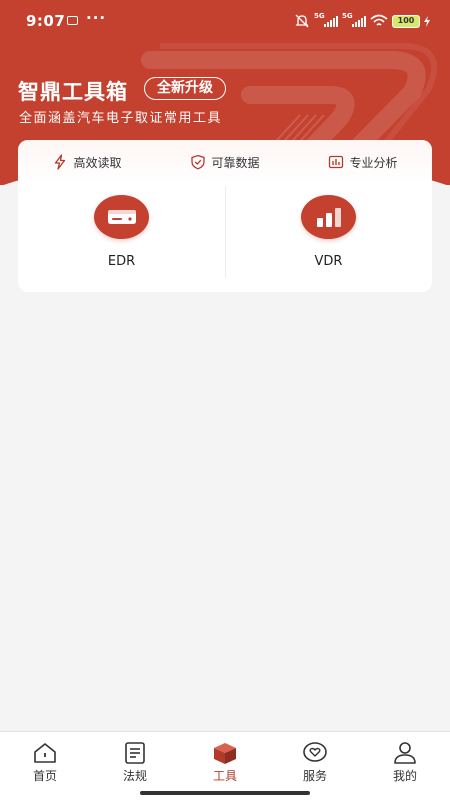 The height and width of the screenshot is (800, 450). What do you see at coordinates (314, 776) in the screenshot?
I see `tab-label: 服务` at bounding box center [314, 776].